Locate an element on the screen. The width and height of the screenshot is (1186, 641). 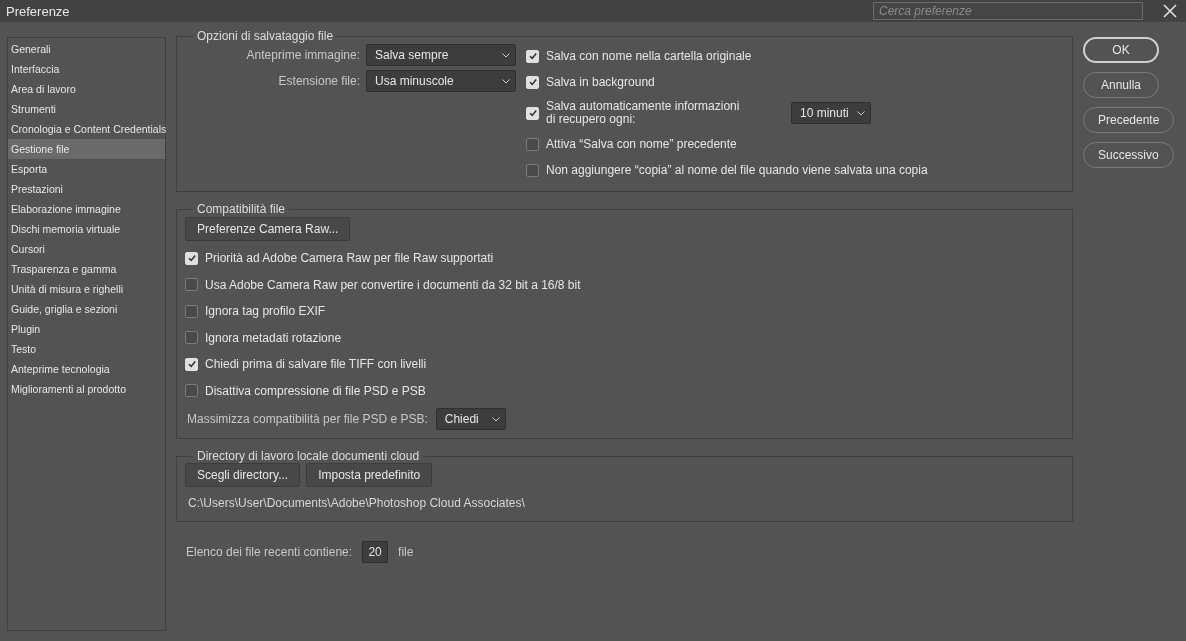
checkbox-label: Usa Adobe Camera Raw per convertire i documenti da 32 bit a 16/8 bit is located at coordinates (393, 284).